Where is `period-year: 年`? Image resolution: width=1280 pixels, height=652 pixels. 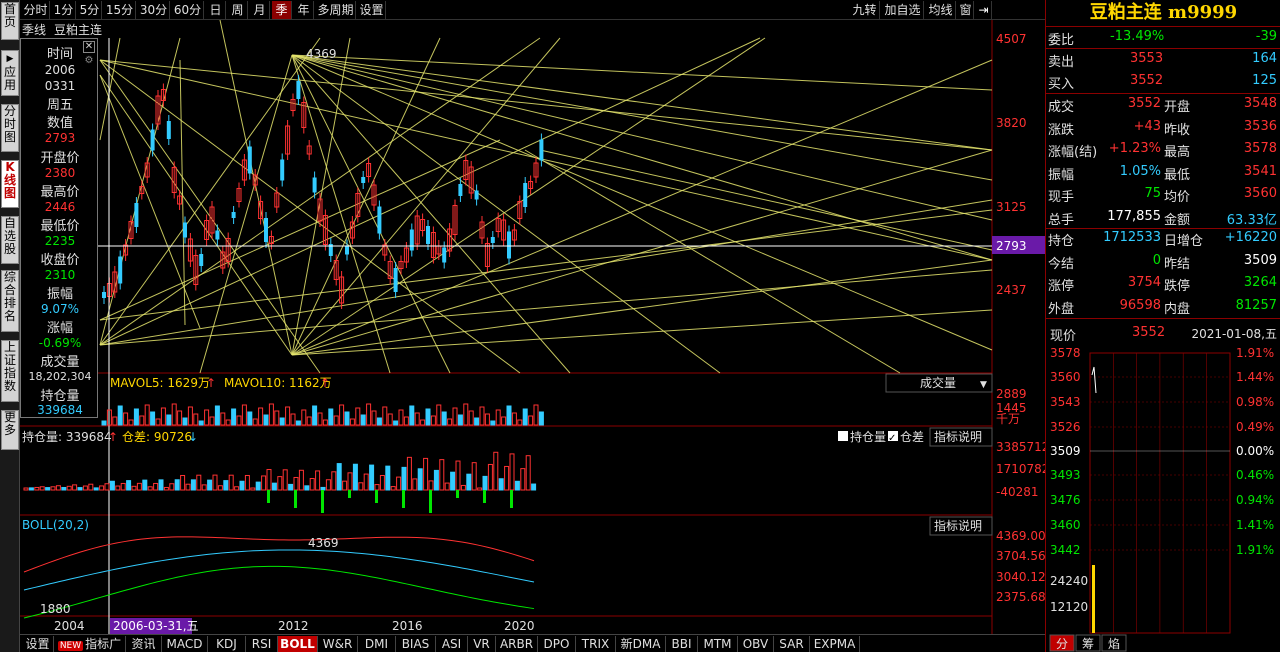
period-year: 年 is located at coordinates (304, 10).